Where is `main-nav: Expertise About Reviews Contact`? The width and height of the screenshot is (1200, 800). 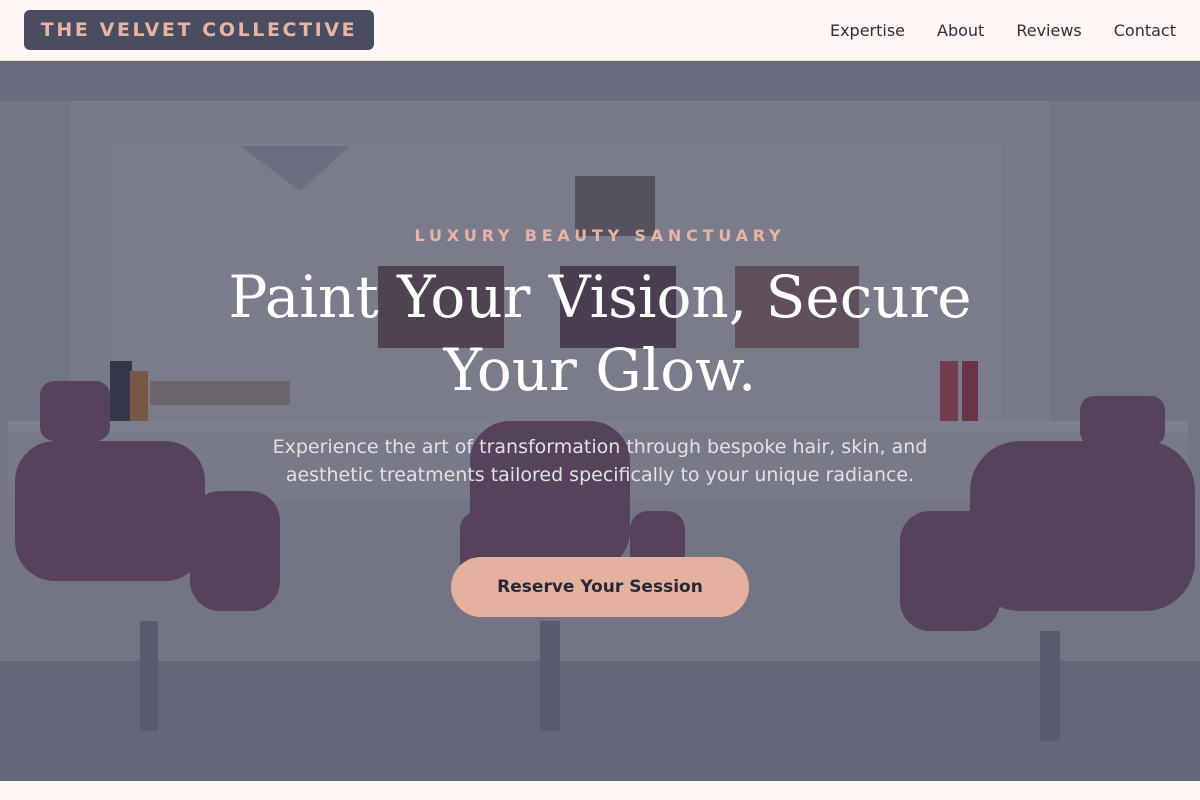
main-nav: Expertise About Reviews Contact is located at coordinates (1003, 30).